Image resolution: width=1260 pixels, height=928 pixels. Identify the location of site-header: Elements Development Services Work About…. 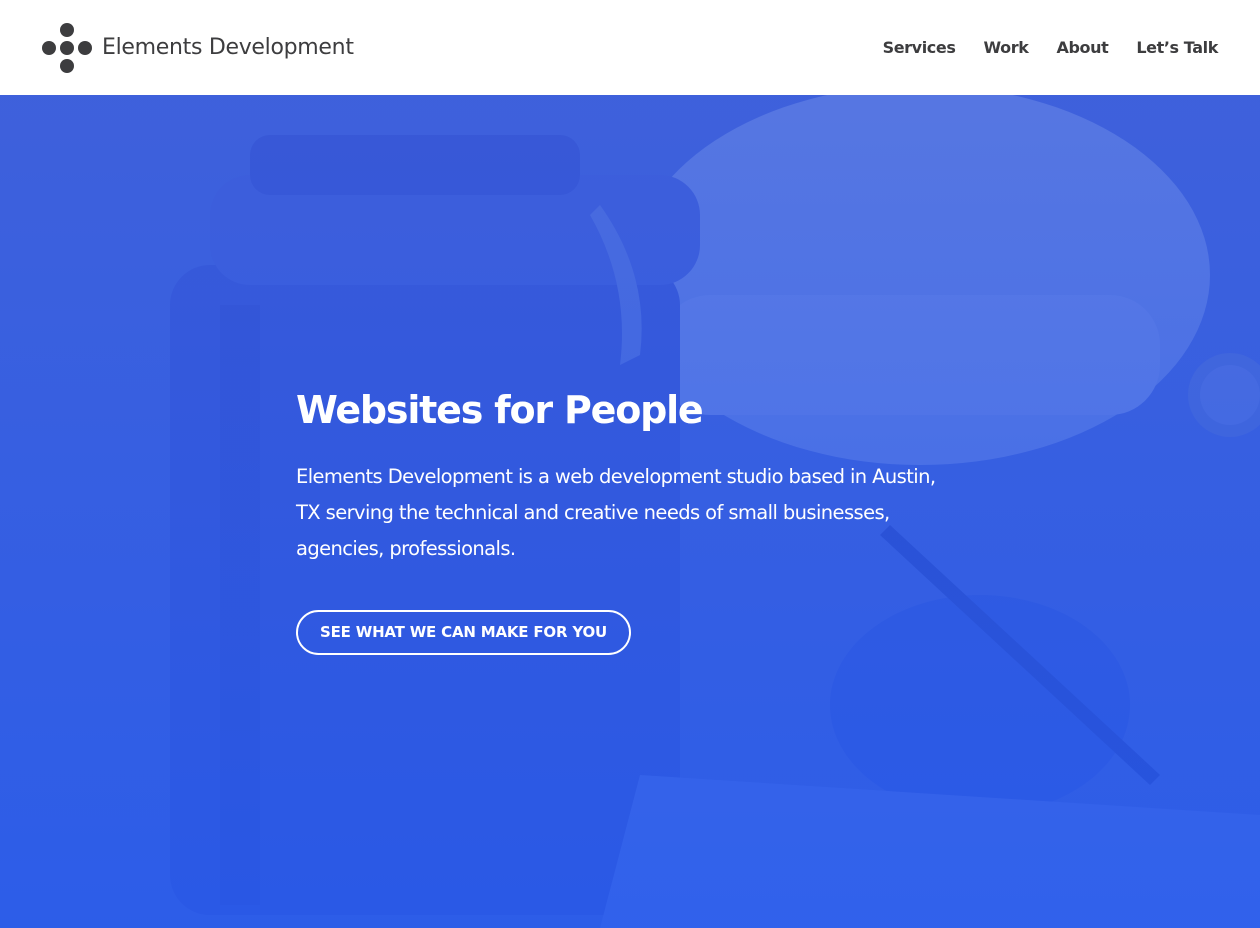
(630, 47).